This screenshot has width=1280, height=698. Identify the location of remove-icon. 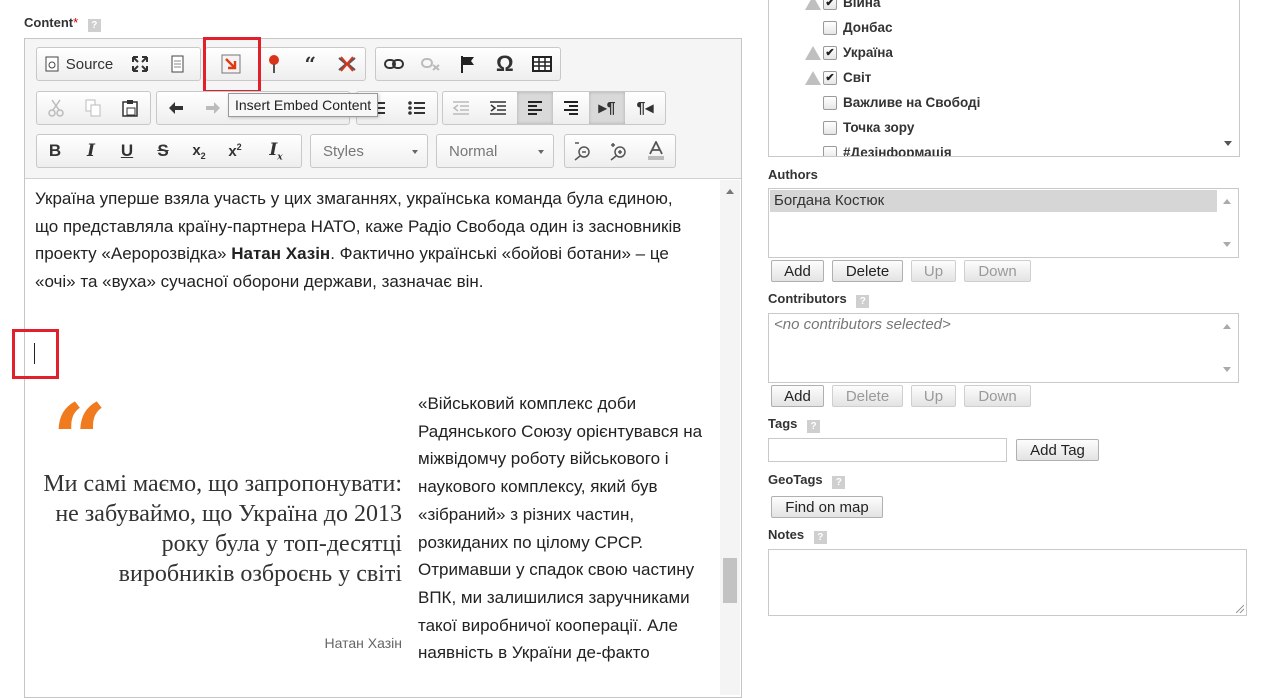
(347, 64).